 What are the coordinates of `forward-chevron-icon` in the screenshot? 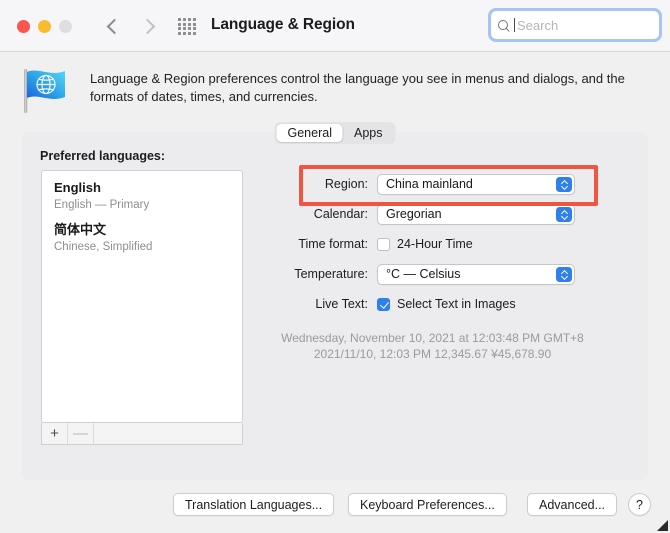 It's located at (151, 26).